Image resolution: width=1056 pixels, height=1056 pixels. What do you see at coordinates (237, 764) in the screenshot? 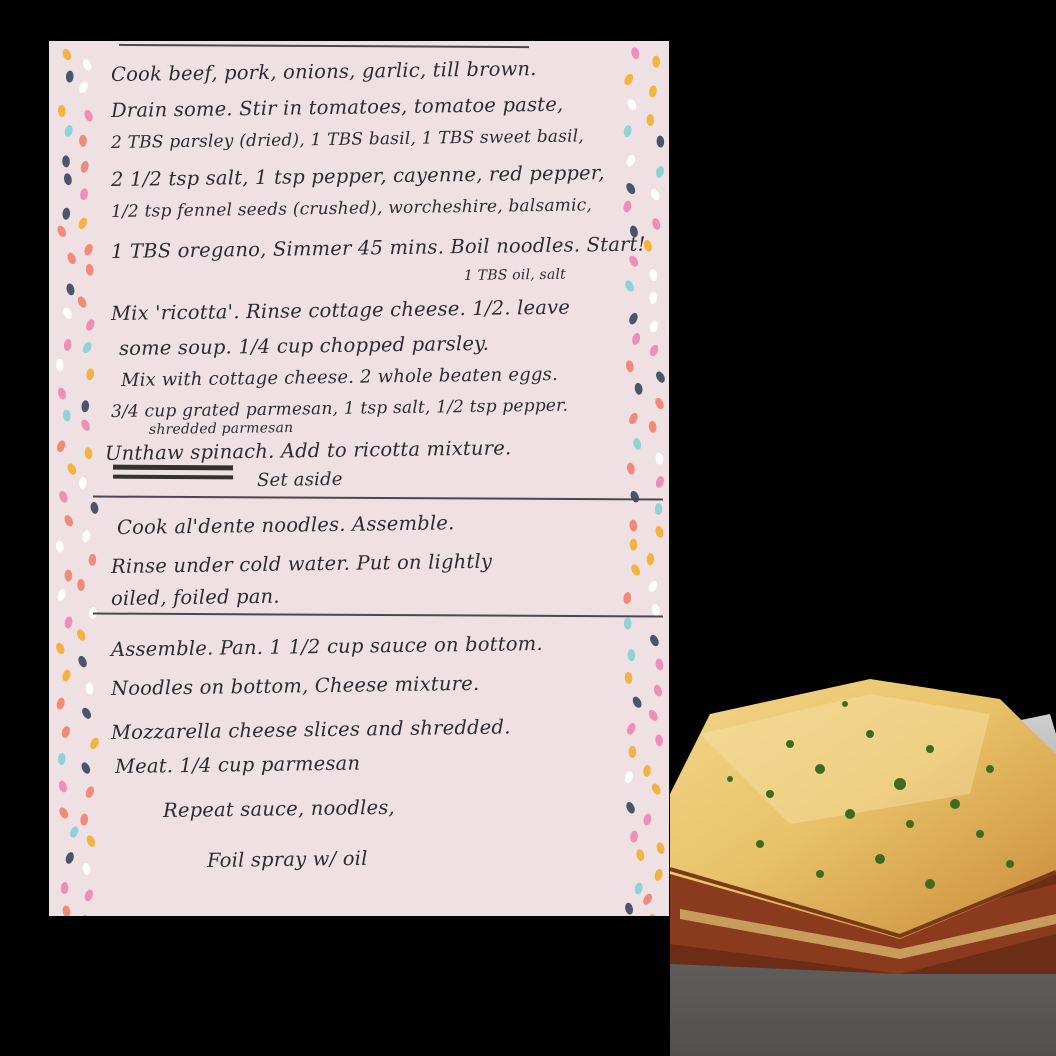
I see `recipe-line: Meat. 1/4 cup parmesan` at bounding box center [237, 764].